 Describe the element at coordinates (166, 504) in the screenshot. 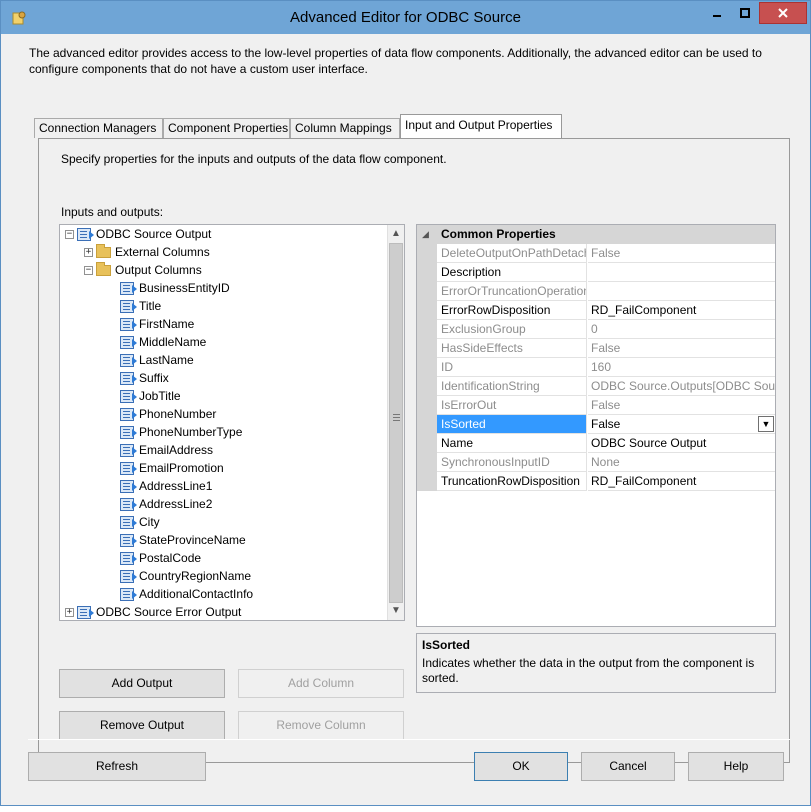

I see `tree-node-column: AddressLine2` at that location.